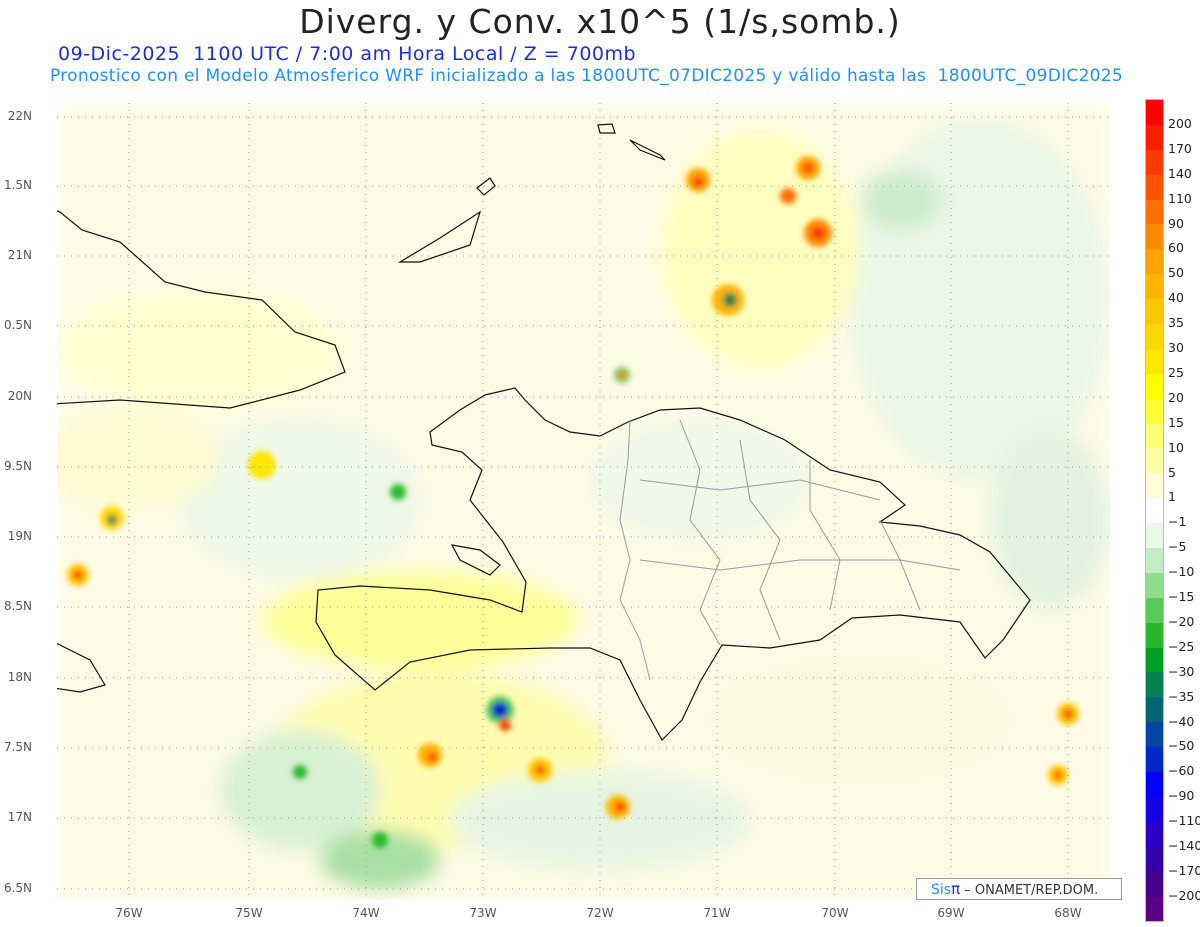  I want to click on colorbar, so click(1154, 511).